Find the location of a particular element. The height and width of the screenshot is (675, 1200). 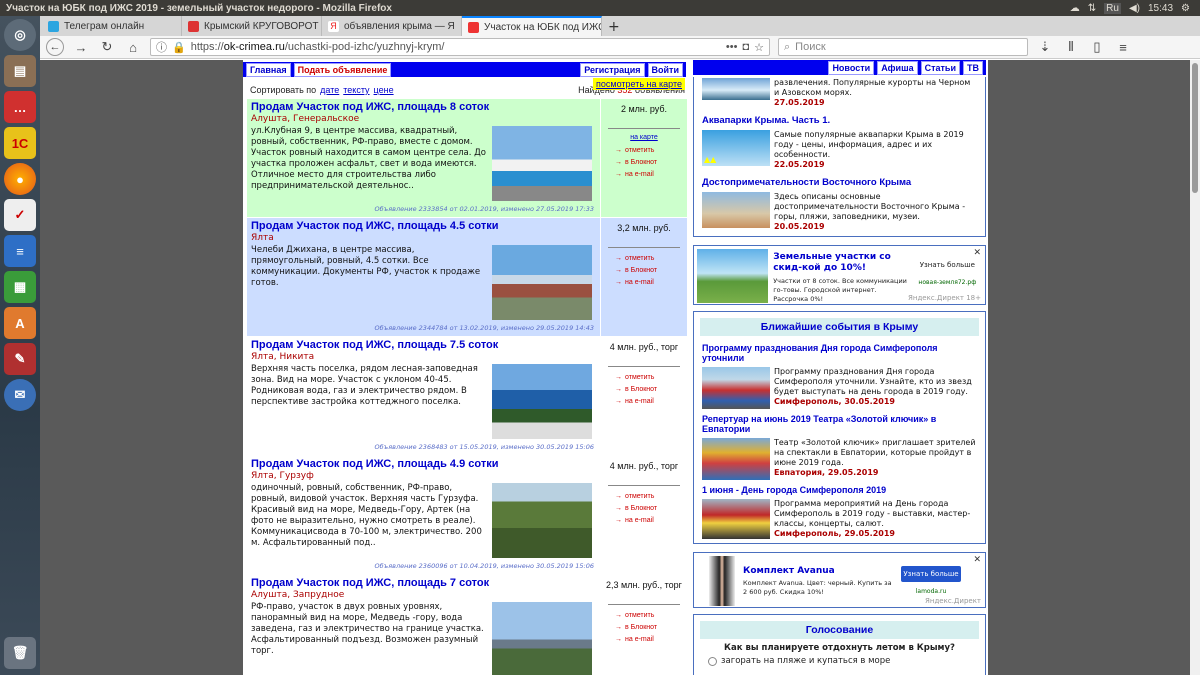

ad-label: Яндекс.Директ is located at coordinates (953, 601).